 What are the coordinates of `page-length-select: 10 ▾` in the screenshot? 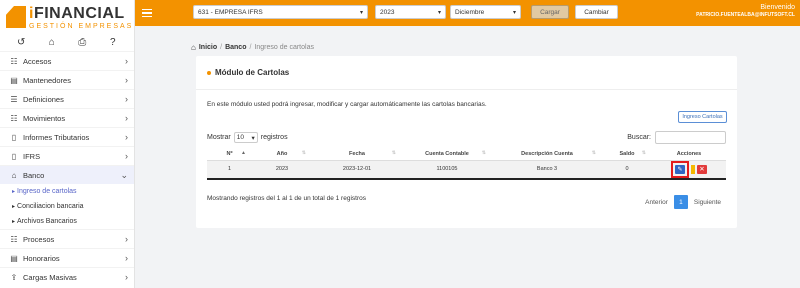 It's located at (245, 137).